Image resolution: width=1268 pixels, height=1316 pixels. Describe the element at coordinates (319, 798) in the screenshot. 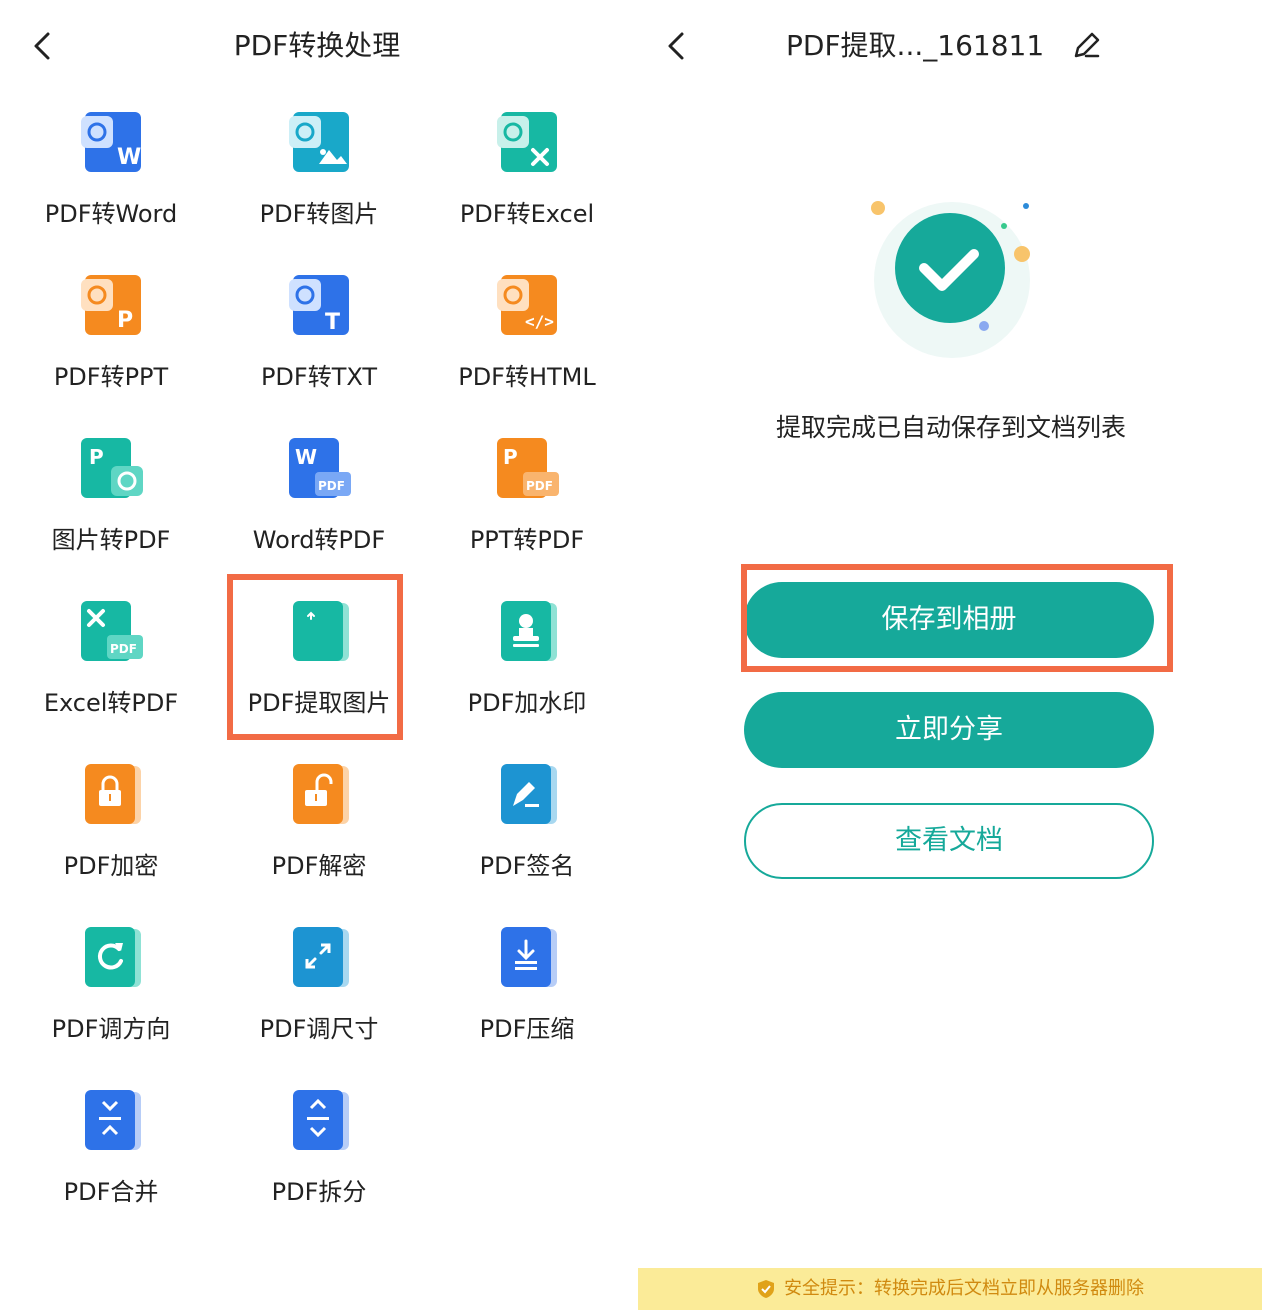

I see `unlock-icon` at that location.